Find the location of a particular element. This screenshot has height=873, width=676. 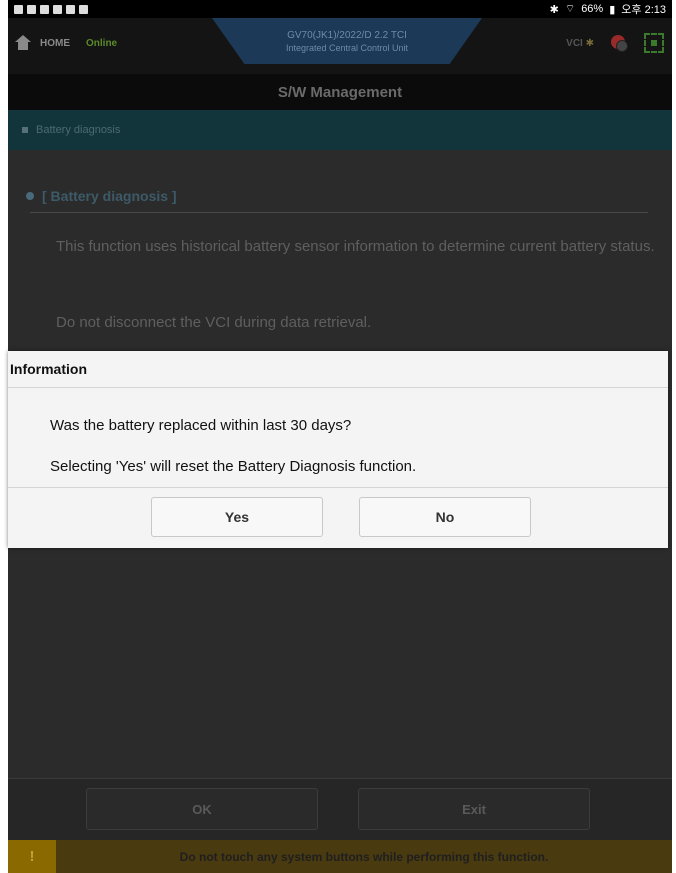

heading-text: [ Battery diagnosis ] is located at coordinates (109, 196).